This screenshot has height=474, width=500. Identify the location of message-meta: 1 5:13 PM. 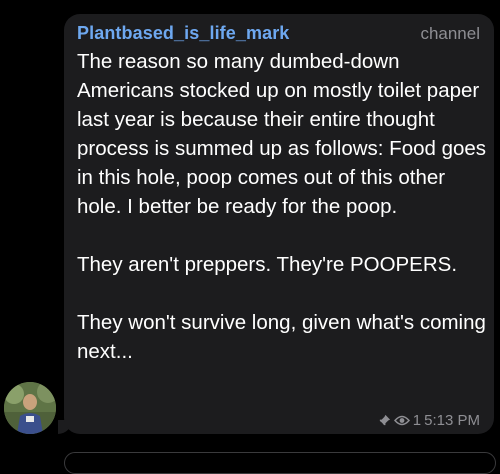
(429, 420).